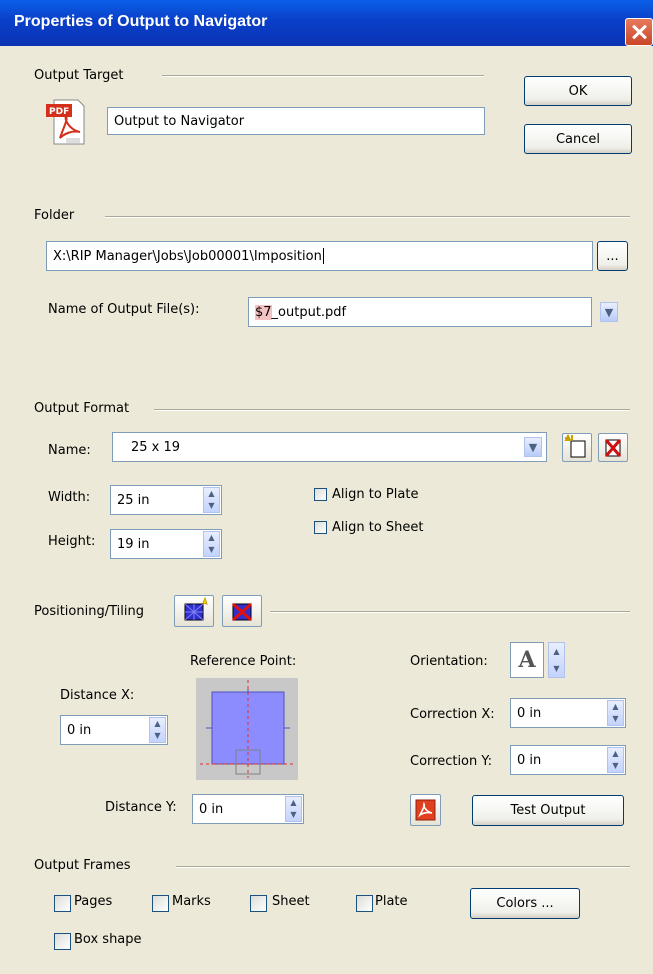  I want to click on correction-x-label: Correction X:, so click(452, 714).